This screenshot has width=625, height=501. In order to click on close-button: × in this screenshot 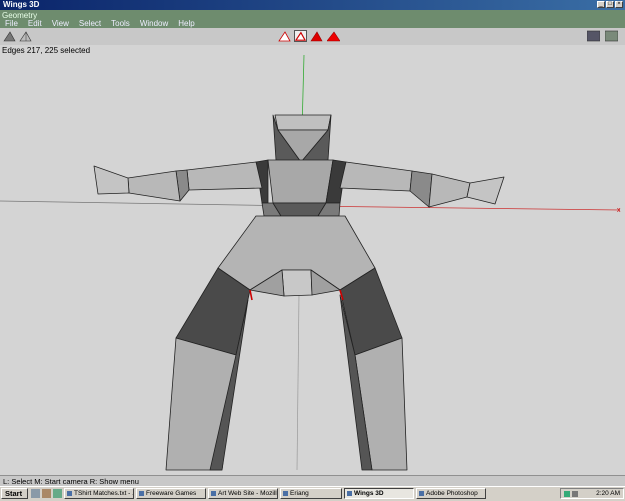, I will do `click(619, 4)`.